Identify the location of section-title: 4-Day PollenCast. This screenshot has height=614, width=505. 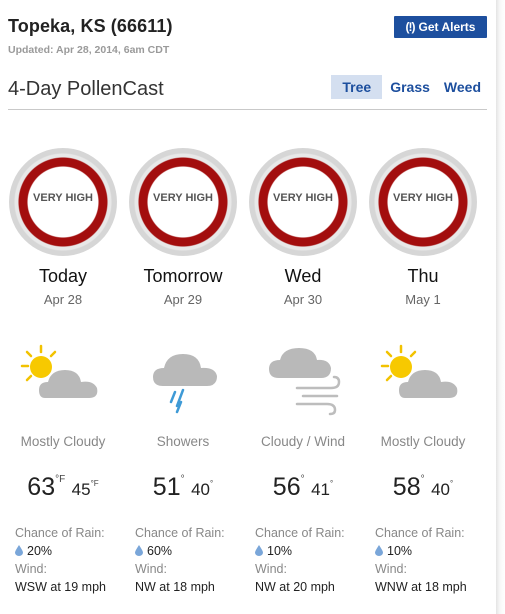
(86, 89).